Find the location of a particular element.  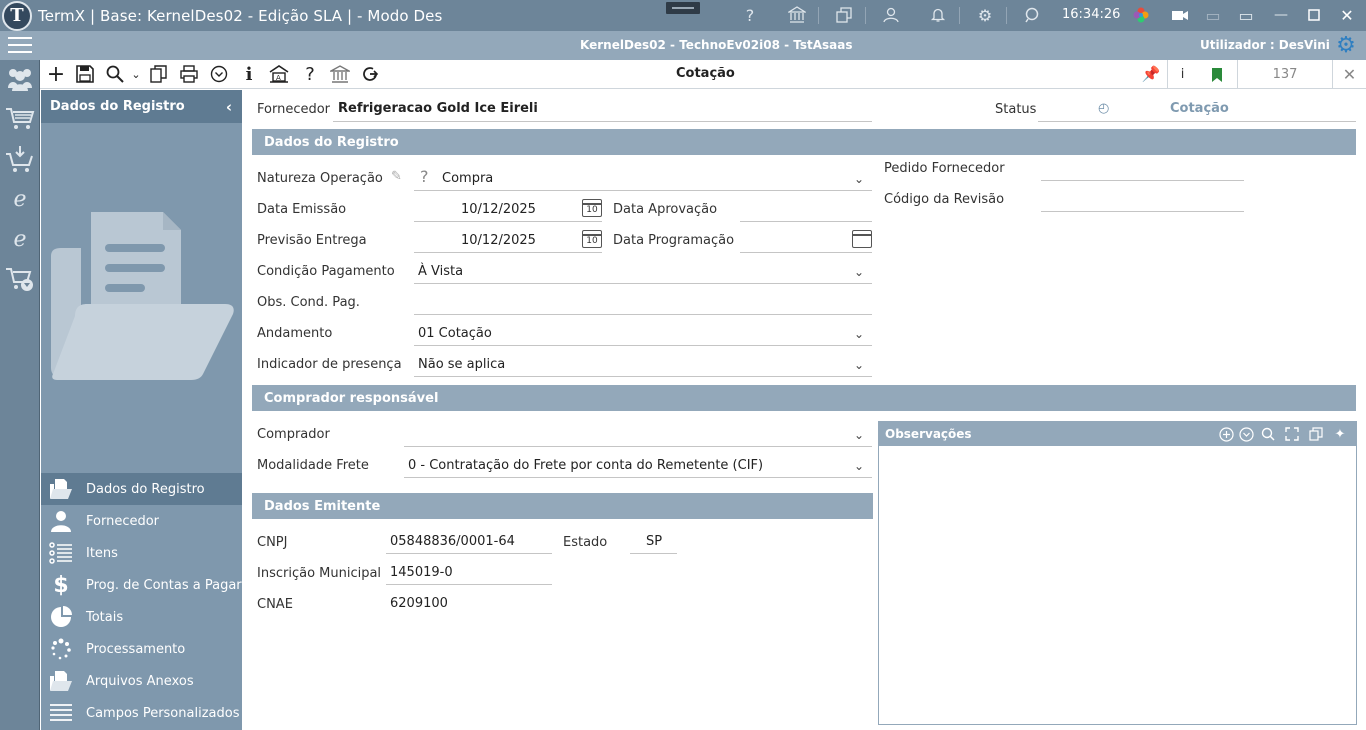

maximize-icon is located at coordinates (1314, 15).